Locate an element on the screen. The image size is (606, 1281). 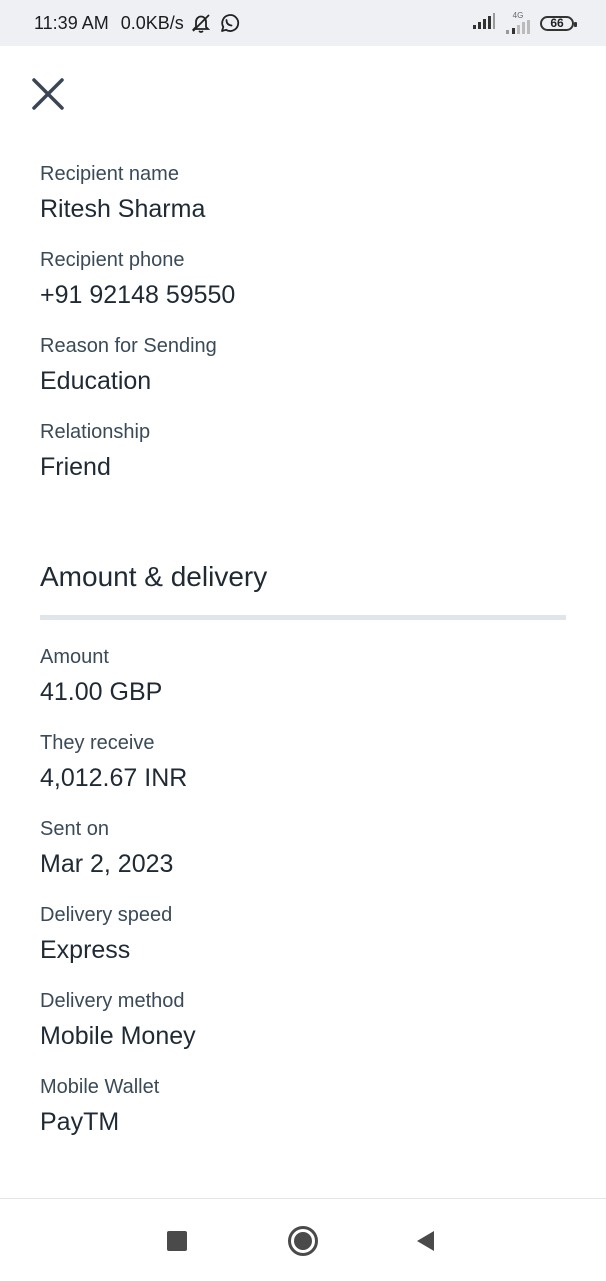
battery-level: 66 is located at coordinates (557, 23).